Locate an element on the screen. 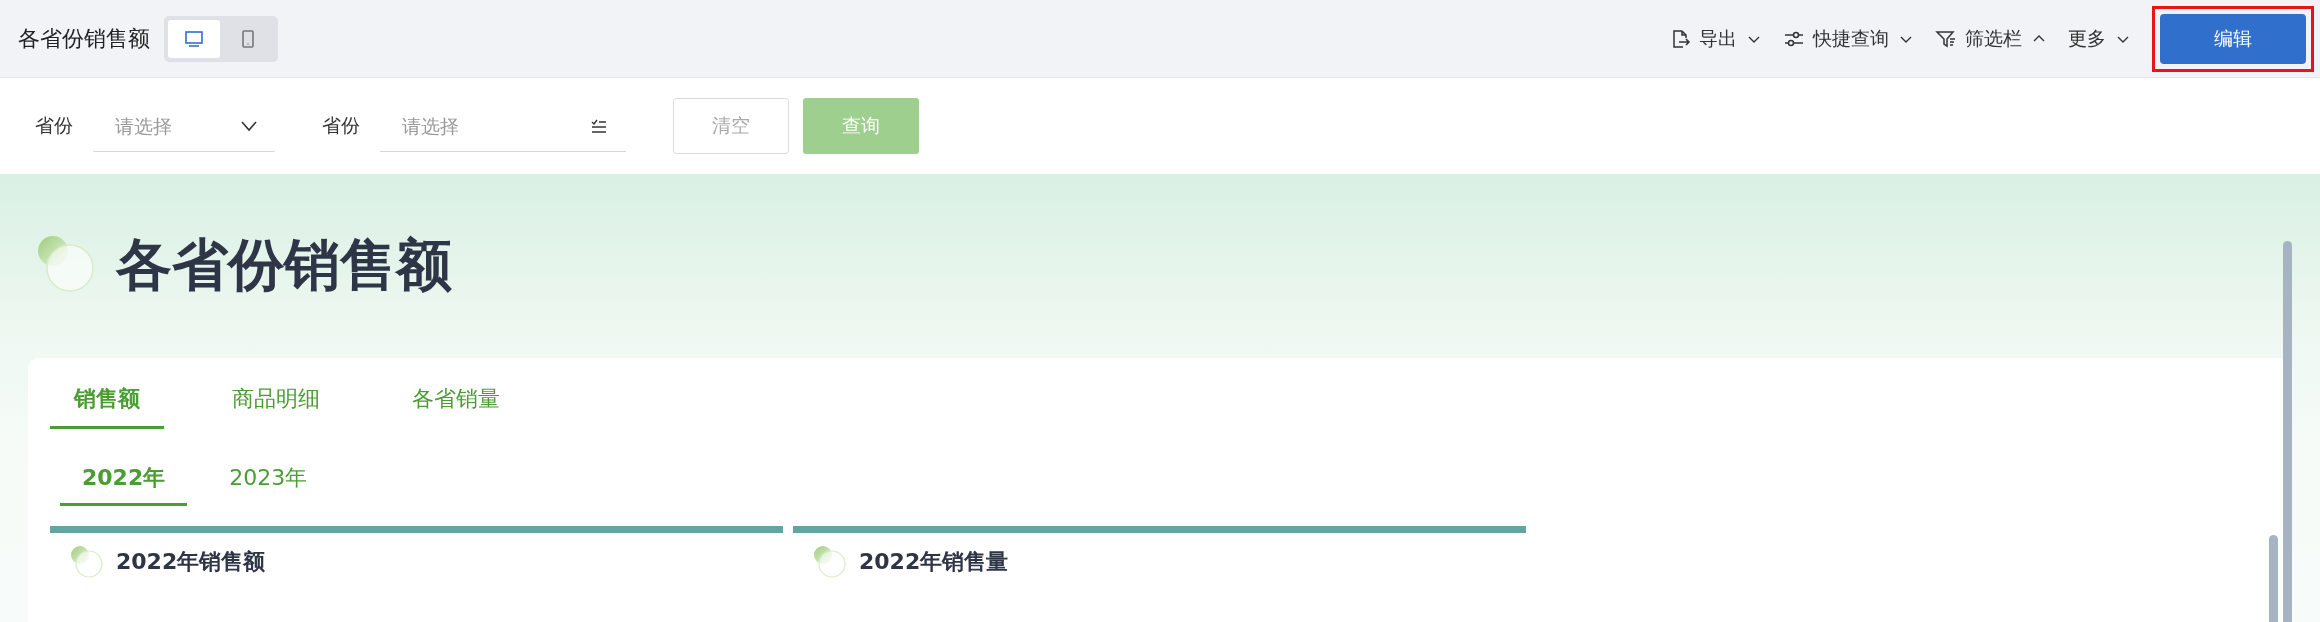 Image resolution: width=2320 pixels, height=622 pixels. monitor-icon is located at coordinates (194, 38).